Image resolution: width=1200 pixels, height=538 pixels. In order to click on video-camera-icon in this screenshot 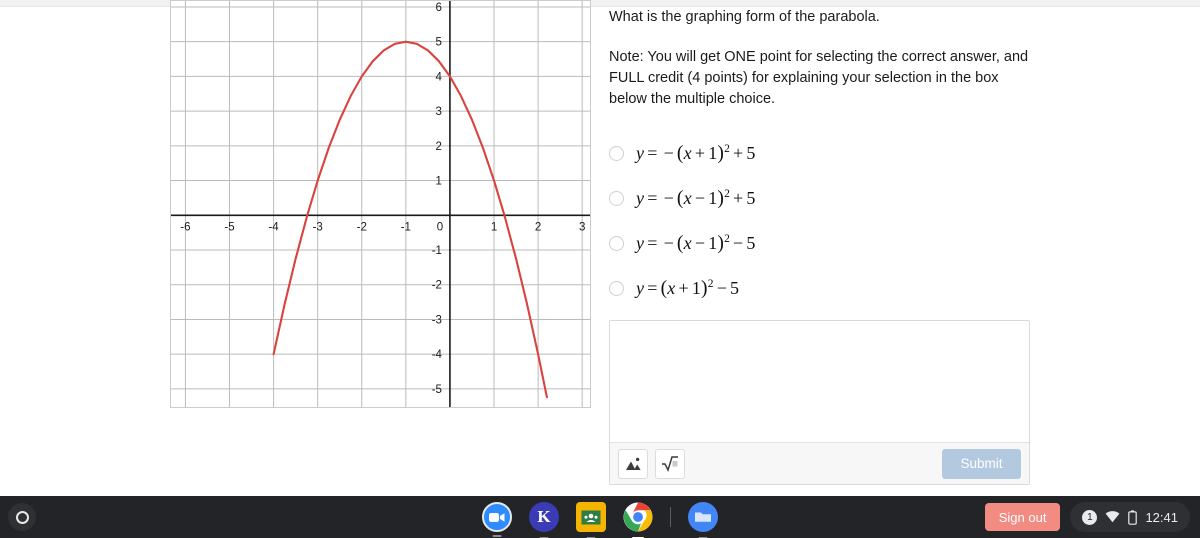, I will do `click(497, 517)`.